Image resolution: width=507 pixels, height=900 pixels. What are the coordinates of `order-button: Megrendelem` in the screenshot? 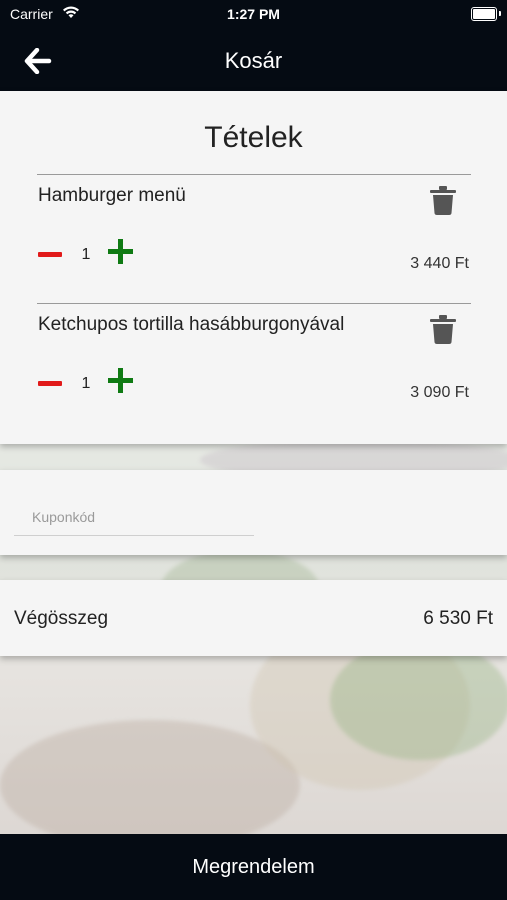 It's located at (253, 867).